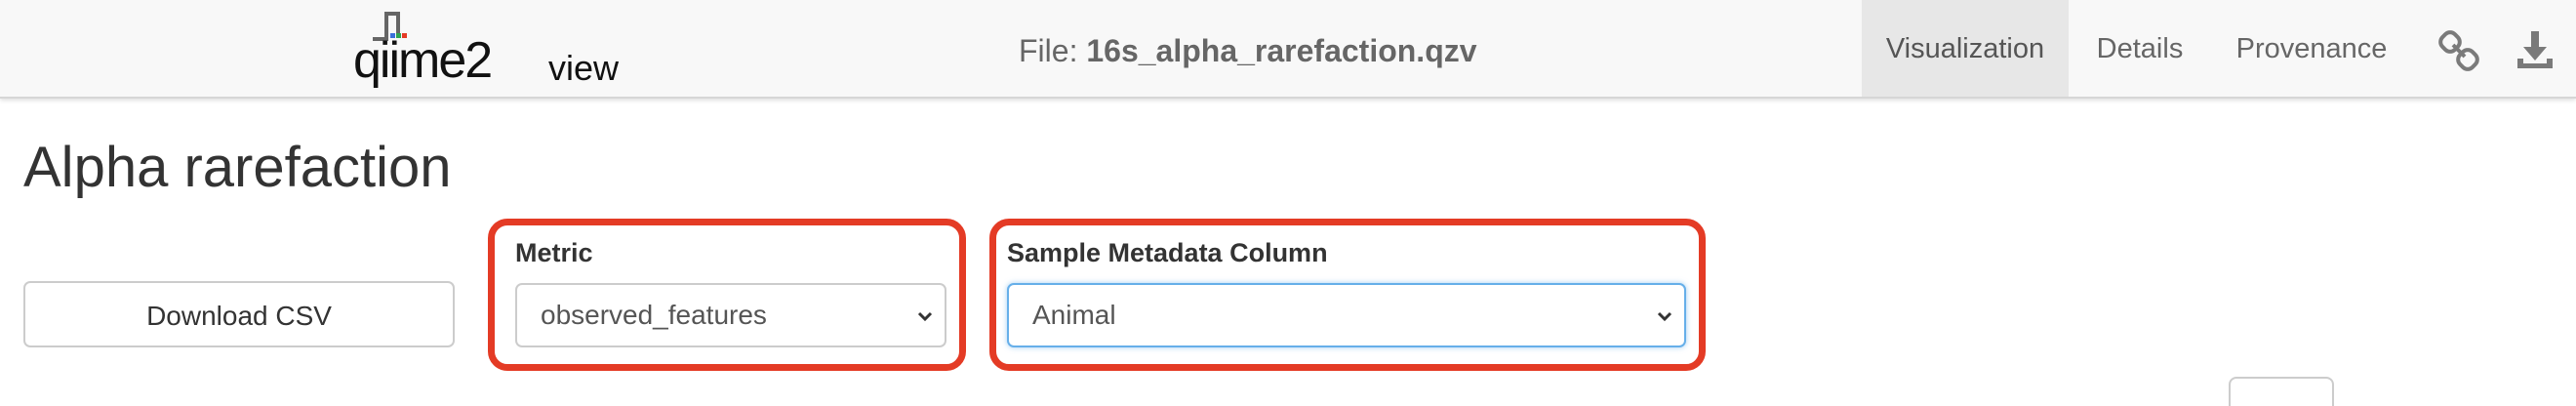 The width and height of the screenshot is (2576, 406). What do you see at coordinates (2458, 50) in the screenshot?
I see `link-icon` at bounding box center [2458, 50].